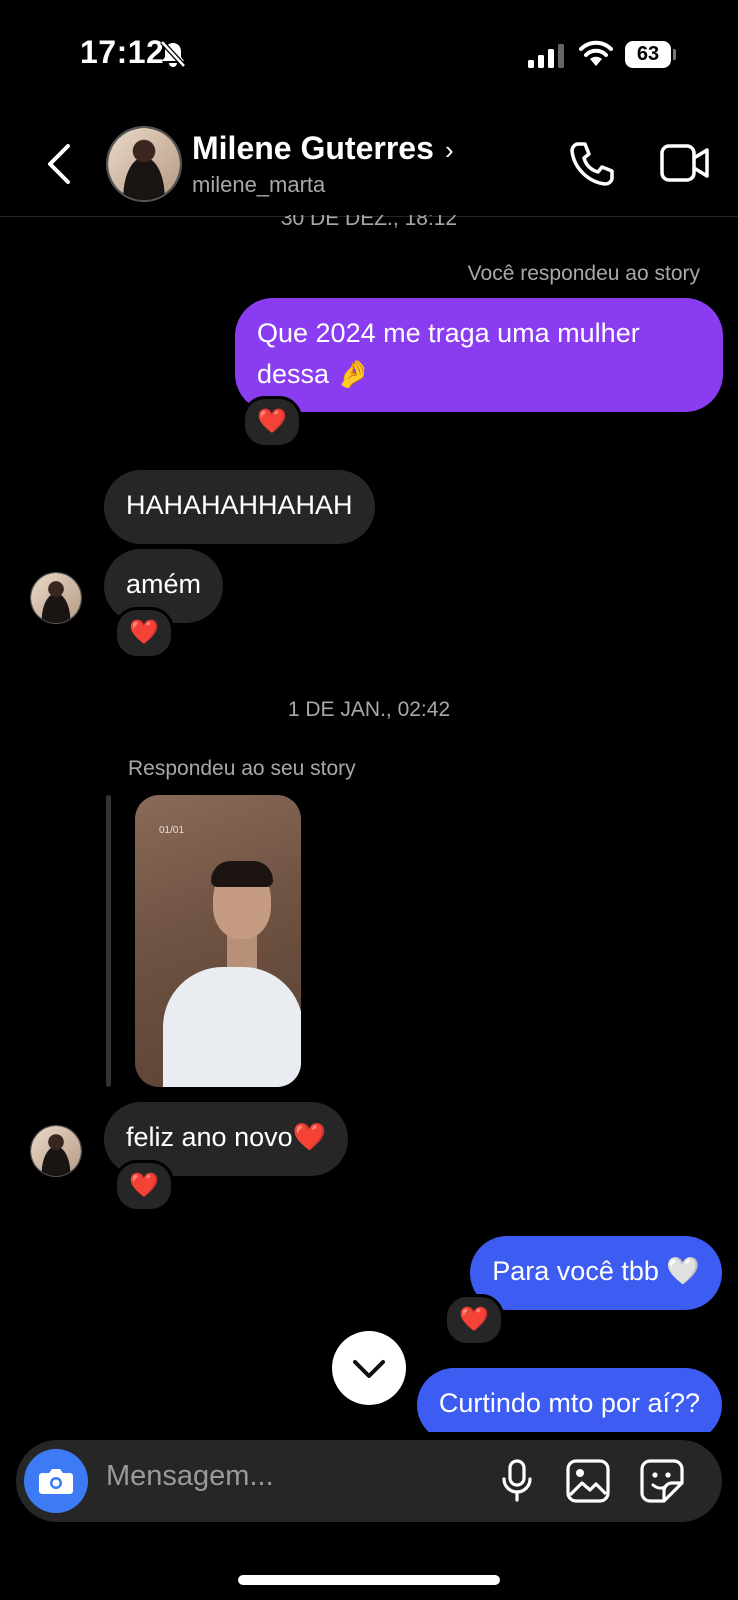 The image size is (738, 1600). Describe the element at coordinates (172, 830) in the screenshot. I see `story-date: 01/01` at that location.